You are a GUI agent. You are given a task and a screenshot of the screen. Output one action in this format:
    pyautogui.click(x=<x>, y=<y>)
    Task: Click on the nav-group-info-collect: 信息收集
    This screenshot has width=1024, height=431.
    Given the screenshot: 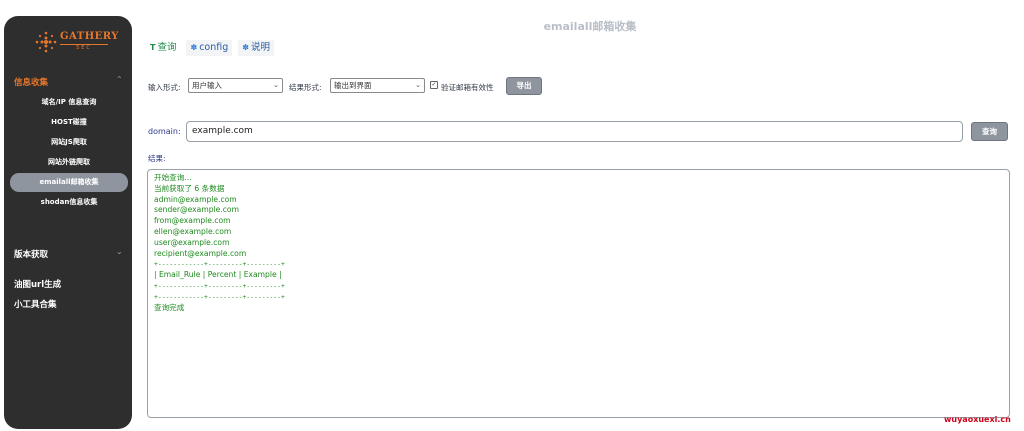 What is the action you would take?
    pyautogui.click(x=31, y=82)
    